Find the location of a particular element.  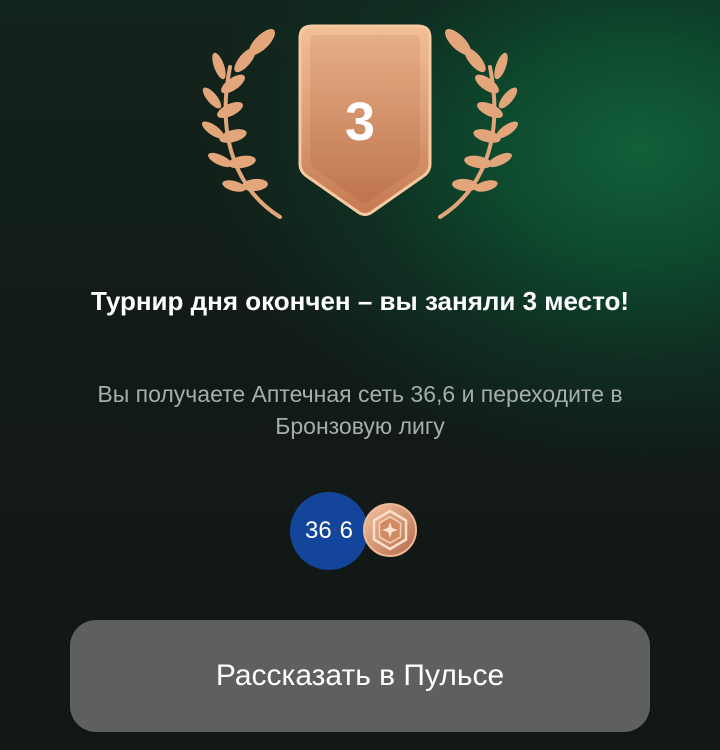

shield-badge-icon: 3 is located at coordinates (365, 120).